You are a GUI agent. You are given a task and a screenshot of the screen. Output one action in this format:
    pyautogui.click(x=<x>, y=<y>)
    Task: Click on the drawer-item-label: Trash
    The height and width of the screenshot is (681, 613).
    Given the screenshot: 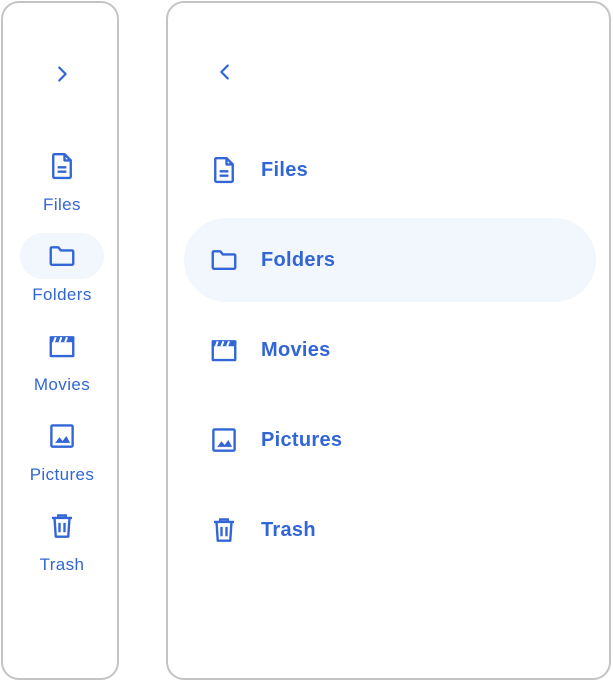 What is the action you would take?
    pyautogui.click(x=288, y=529)
    